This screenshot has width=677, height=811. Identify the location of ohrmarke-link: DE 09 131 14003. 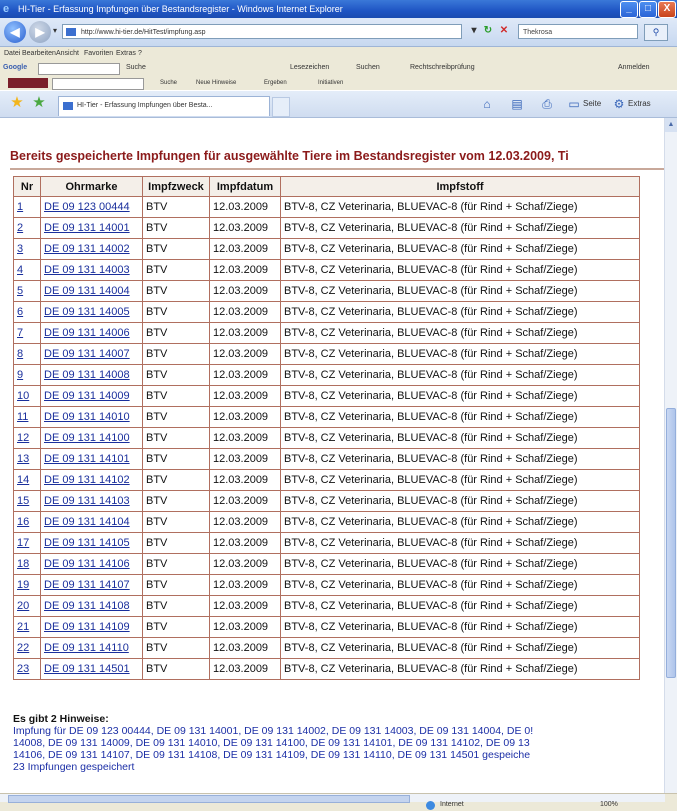
(87, 270).